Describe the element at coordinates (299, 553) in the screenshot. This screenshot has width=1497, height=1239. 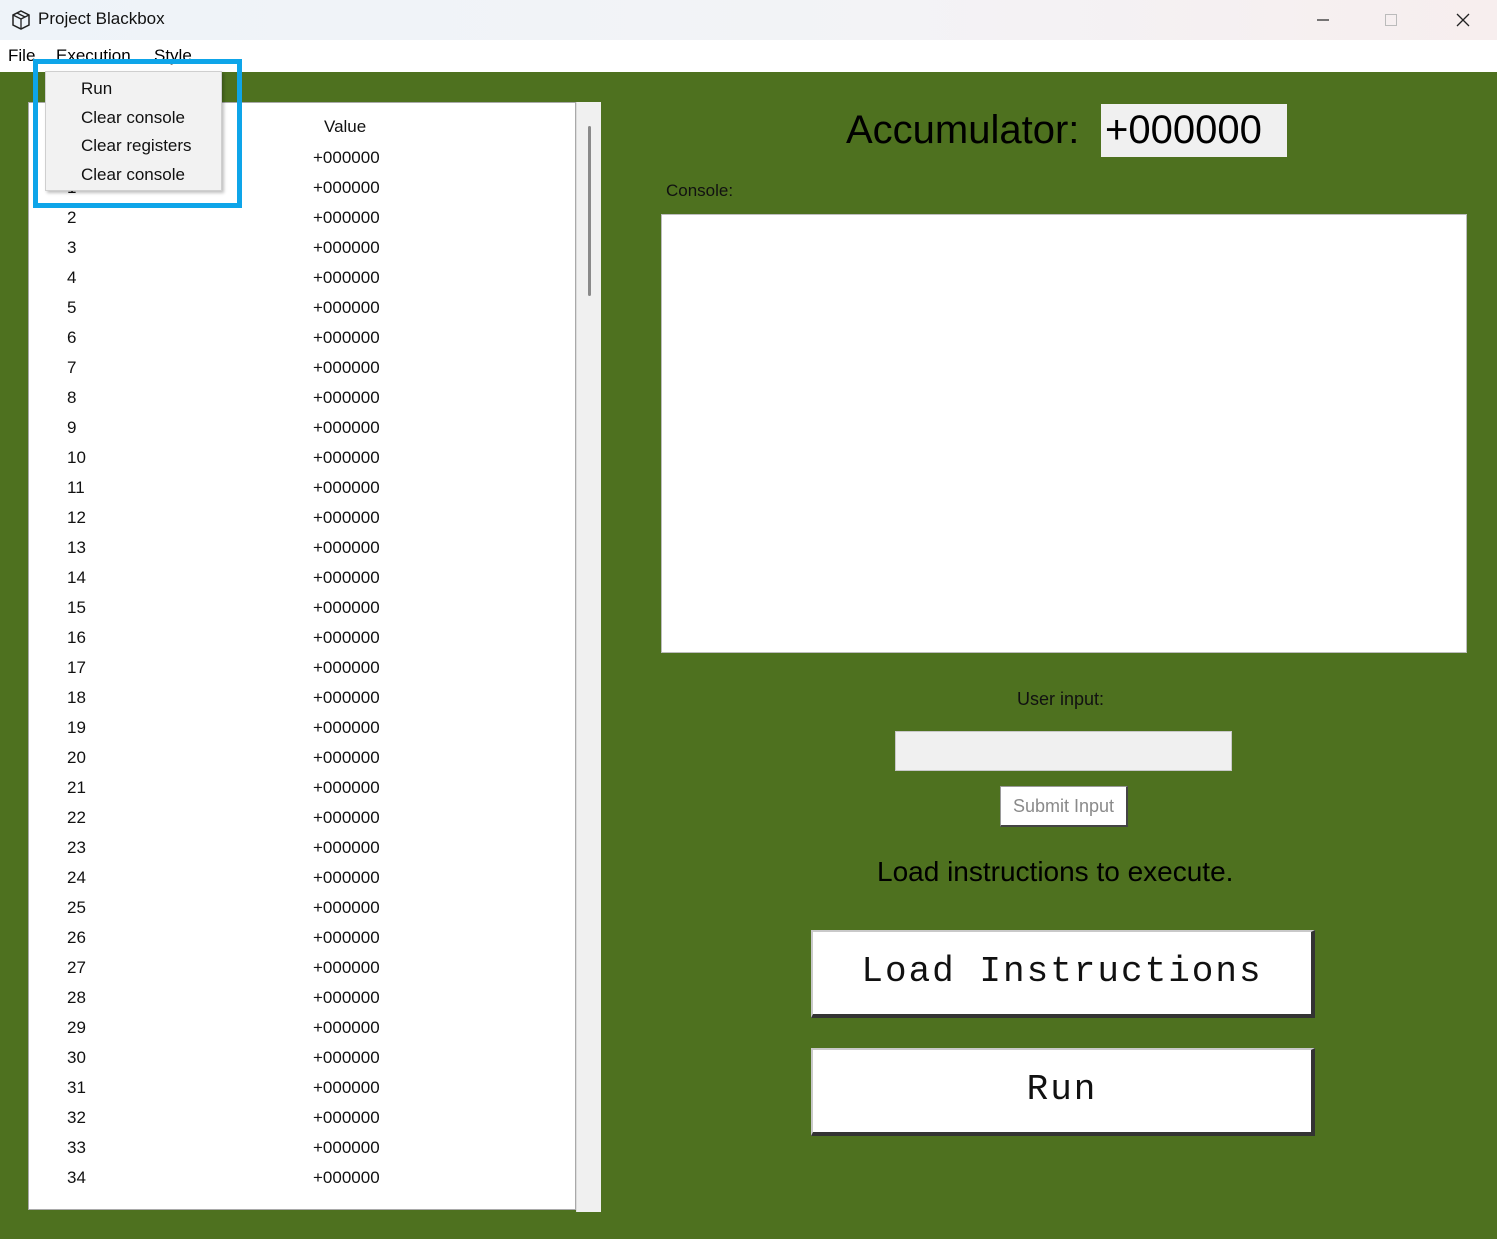
I see `table-row: 13 +000000` at that location.